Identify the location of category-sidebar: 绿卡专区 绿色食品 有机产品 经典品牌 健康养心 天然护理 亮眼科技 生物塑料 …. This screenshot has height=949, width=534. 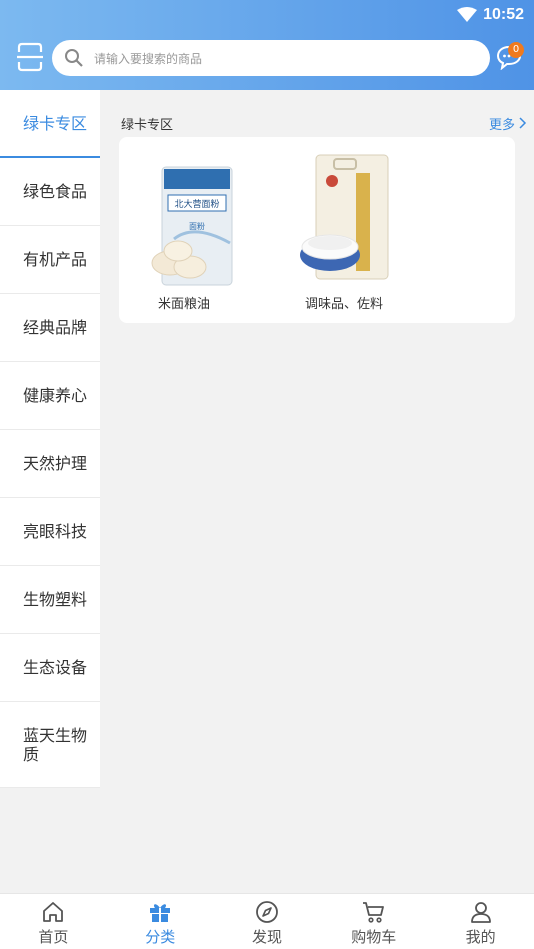
(50, 439).